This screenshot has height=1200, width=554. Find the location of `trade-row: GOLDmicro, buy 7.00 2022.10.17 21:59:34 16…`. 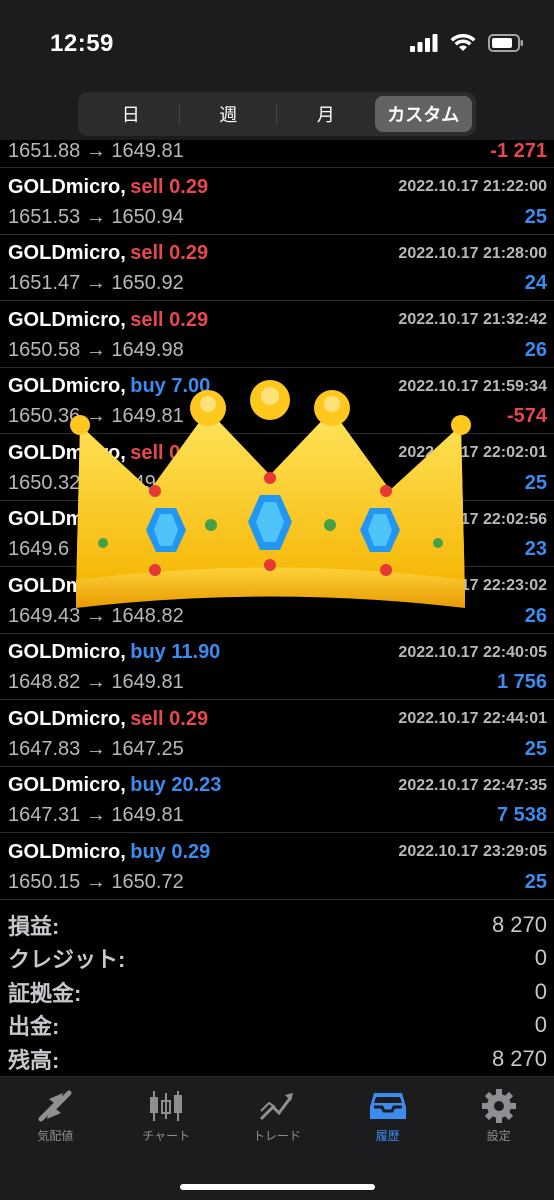

trade-row: GOLDmicro, buy 7.00 2022.10.17 21:59:34 16… is located at coordinates (277, 401).